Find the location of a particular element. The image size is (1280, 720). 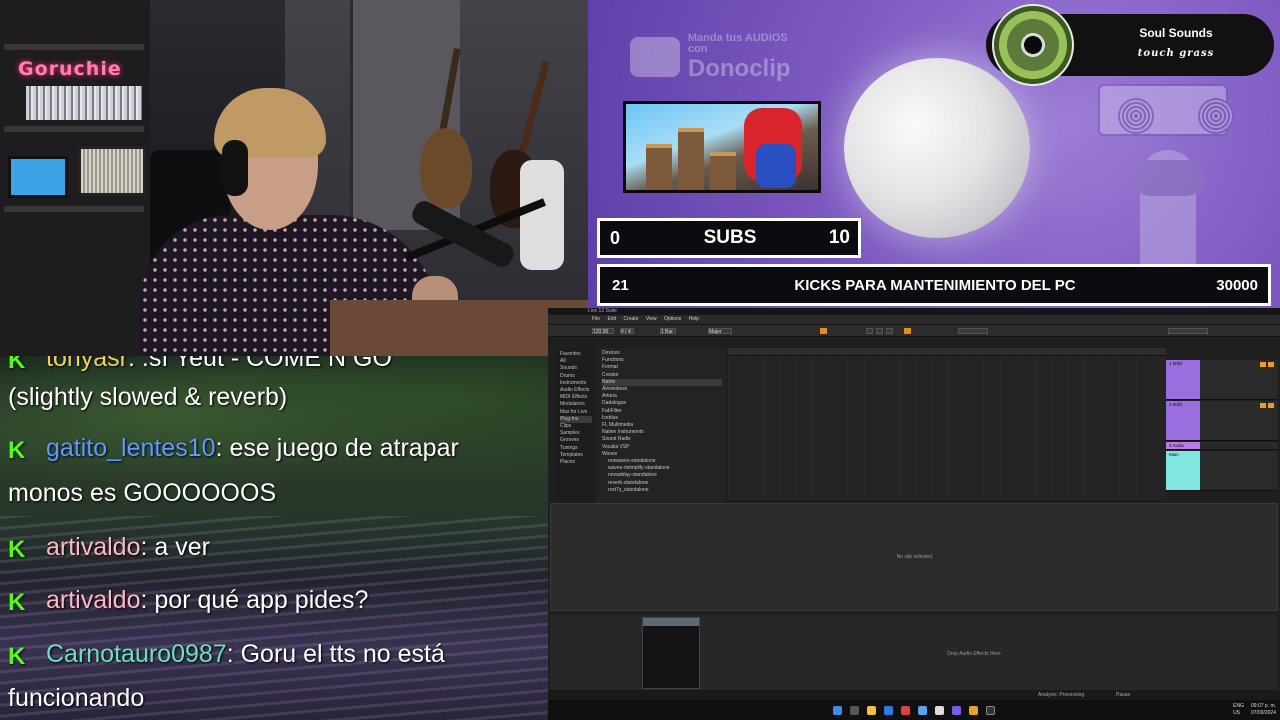

browser-category: Favorites is located at coordinates (576, 354).